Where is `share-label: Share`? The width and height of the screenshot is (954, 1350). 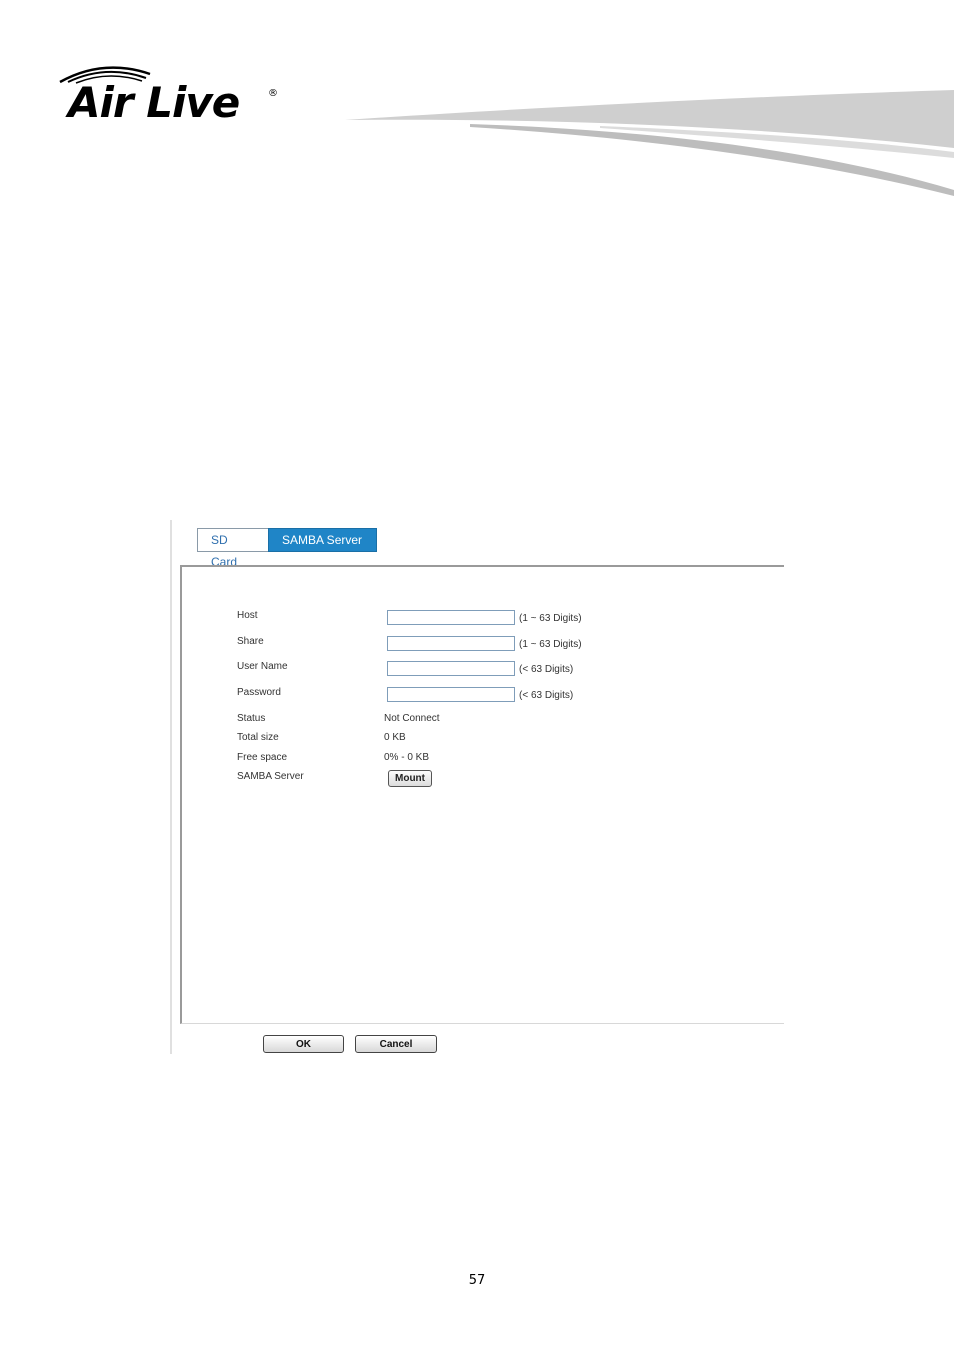 share-label: Share is located at coordinates (250, 641).